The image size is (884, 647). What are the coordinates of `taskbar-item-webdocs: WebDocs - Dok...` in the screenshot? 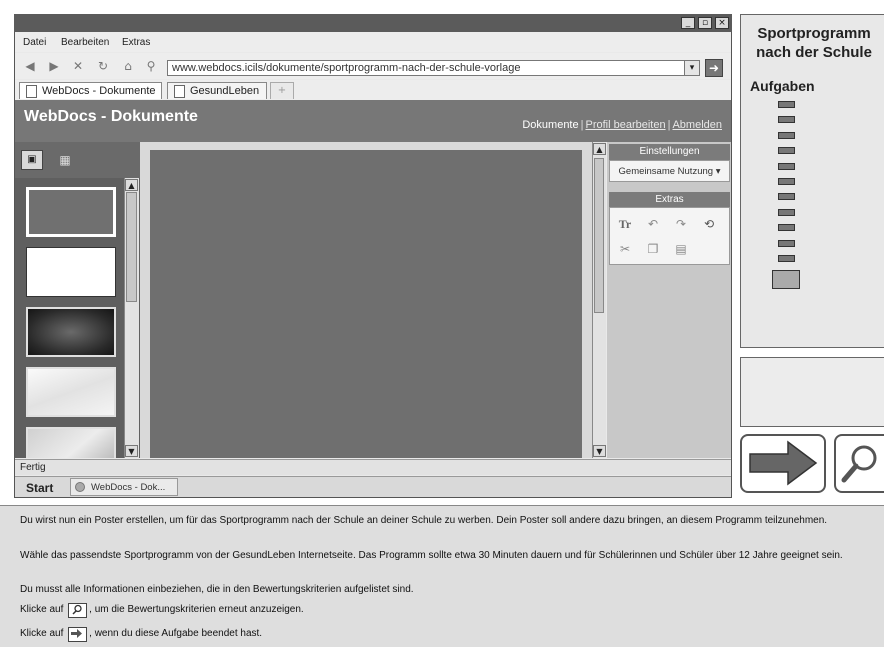 It's located at (124, 487).